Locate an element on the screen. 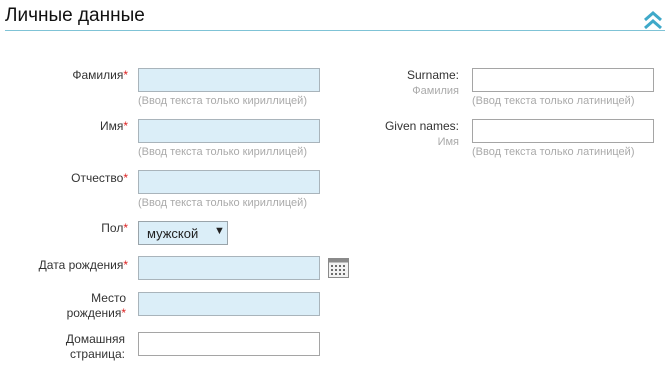 This screenshot has width=672, height=374. patronymic-input is located at coordinates (229, 182).